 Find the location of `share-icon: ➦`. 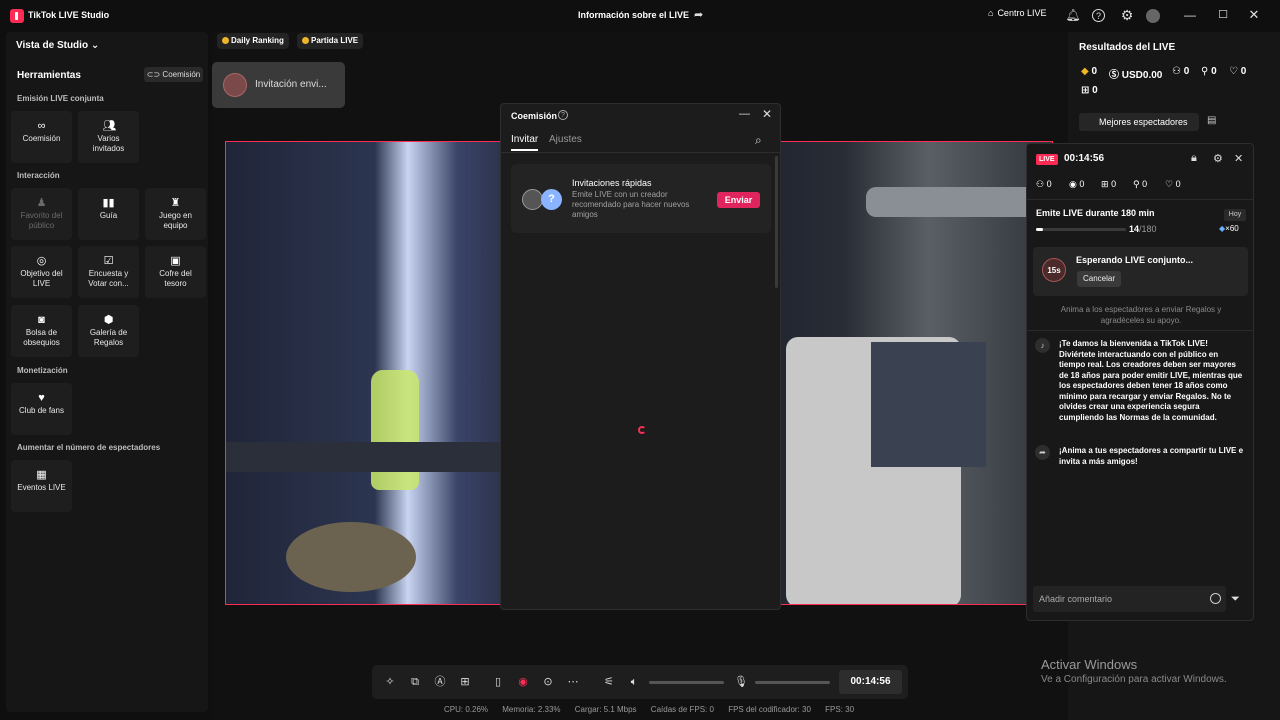

share-icon: ➦ is located at coordinates (698, 14).